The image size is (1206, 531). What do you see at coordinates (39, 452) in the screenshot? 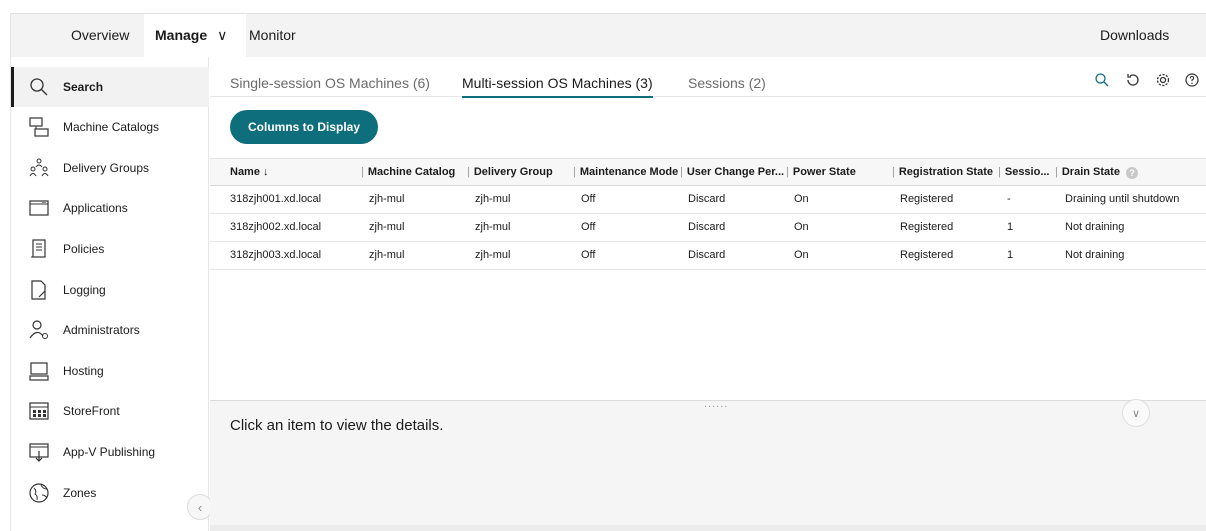
I see `appv-publishing-icon` at bounding box center [39, 452].